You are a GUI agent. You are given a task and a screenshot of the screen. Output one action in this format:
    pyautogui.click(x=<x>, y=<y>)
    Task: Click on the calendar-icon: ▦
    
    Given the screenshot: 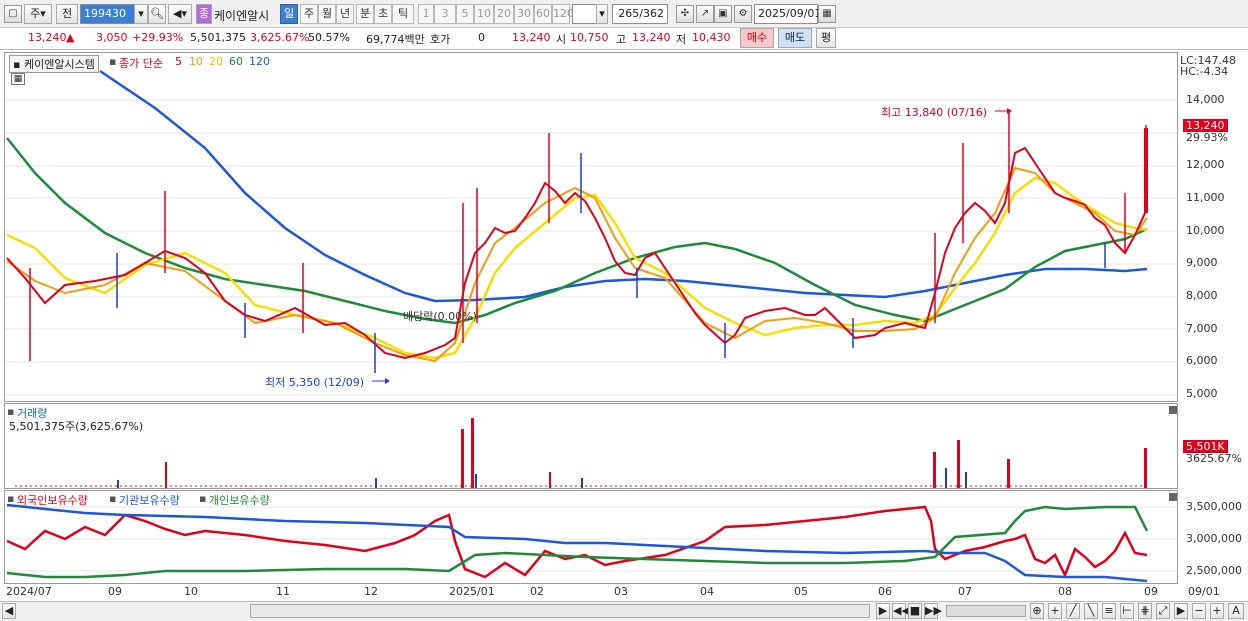 What is the action you would take?
    pyautogui.click(x=827, y=14)
    